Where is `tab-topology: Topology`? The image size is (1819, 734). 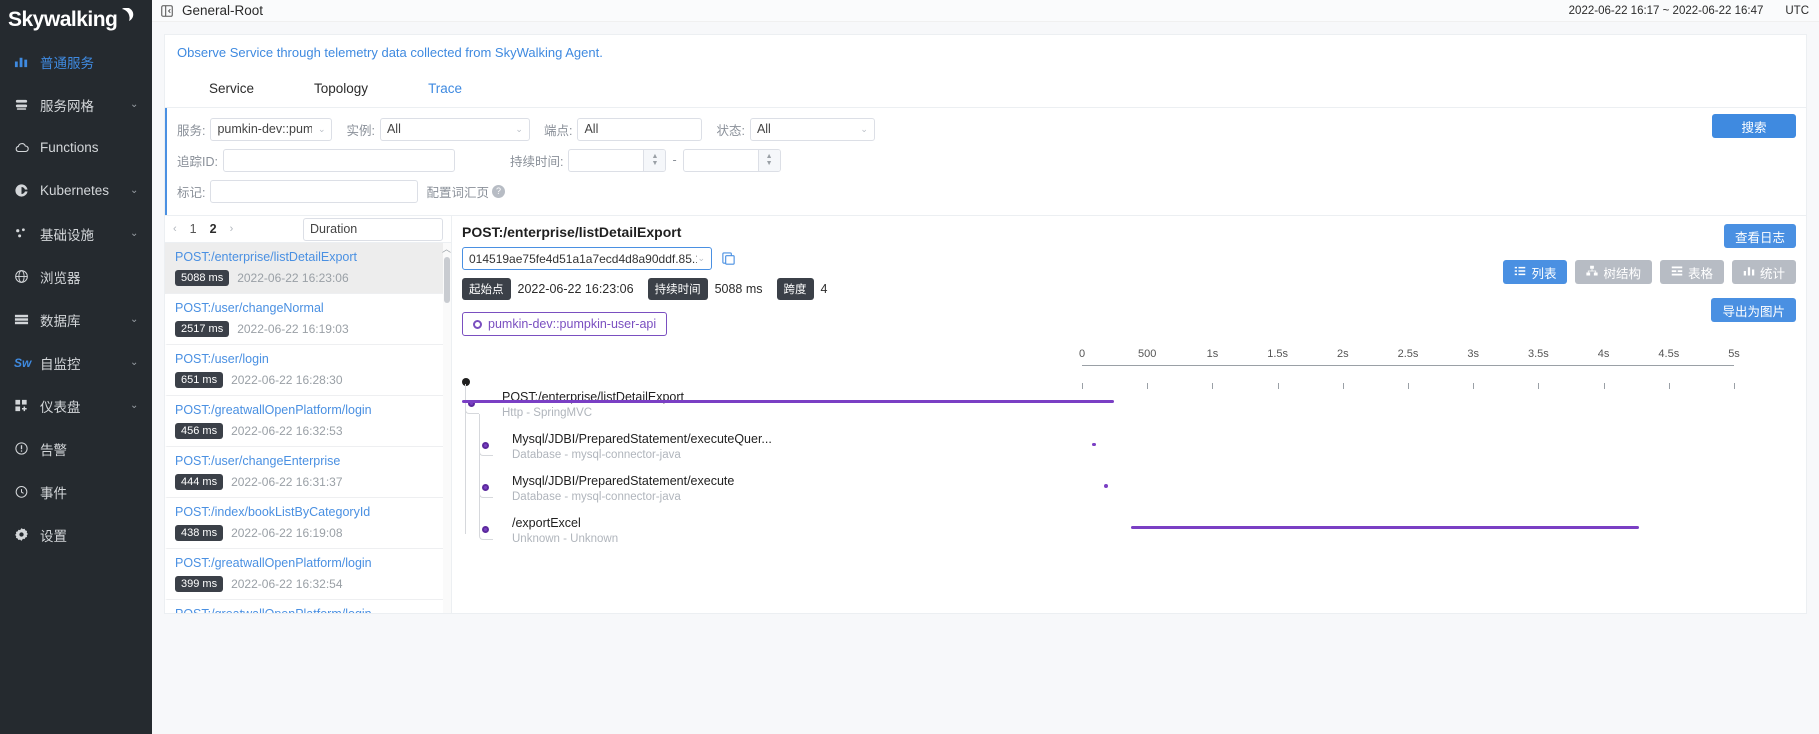 tab-topology: Topology is located at coordinates (341, 89).